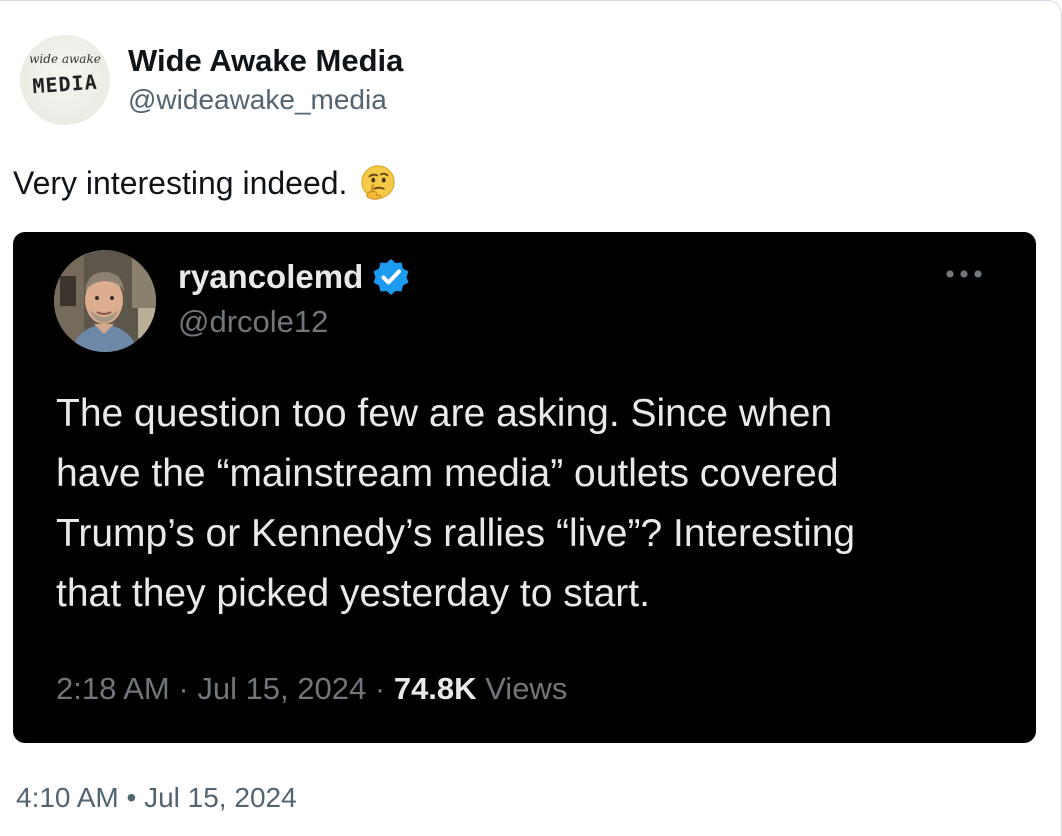  What do you see at coordinates (435, 688) in the screenshot?
I see `views-count: 74.8K` at bounding box center [435, 688].